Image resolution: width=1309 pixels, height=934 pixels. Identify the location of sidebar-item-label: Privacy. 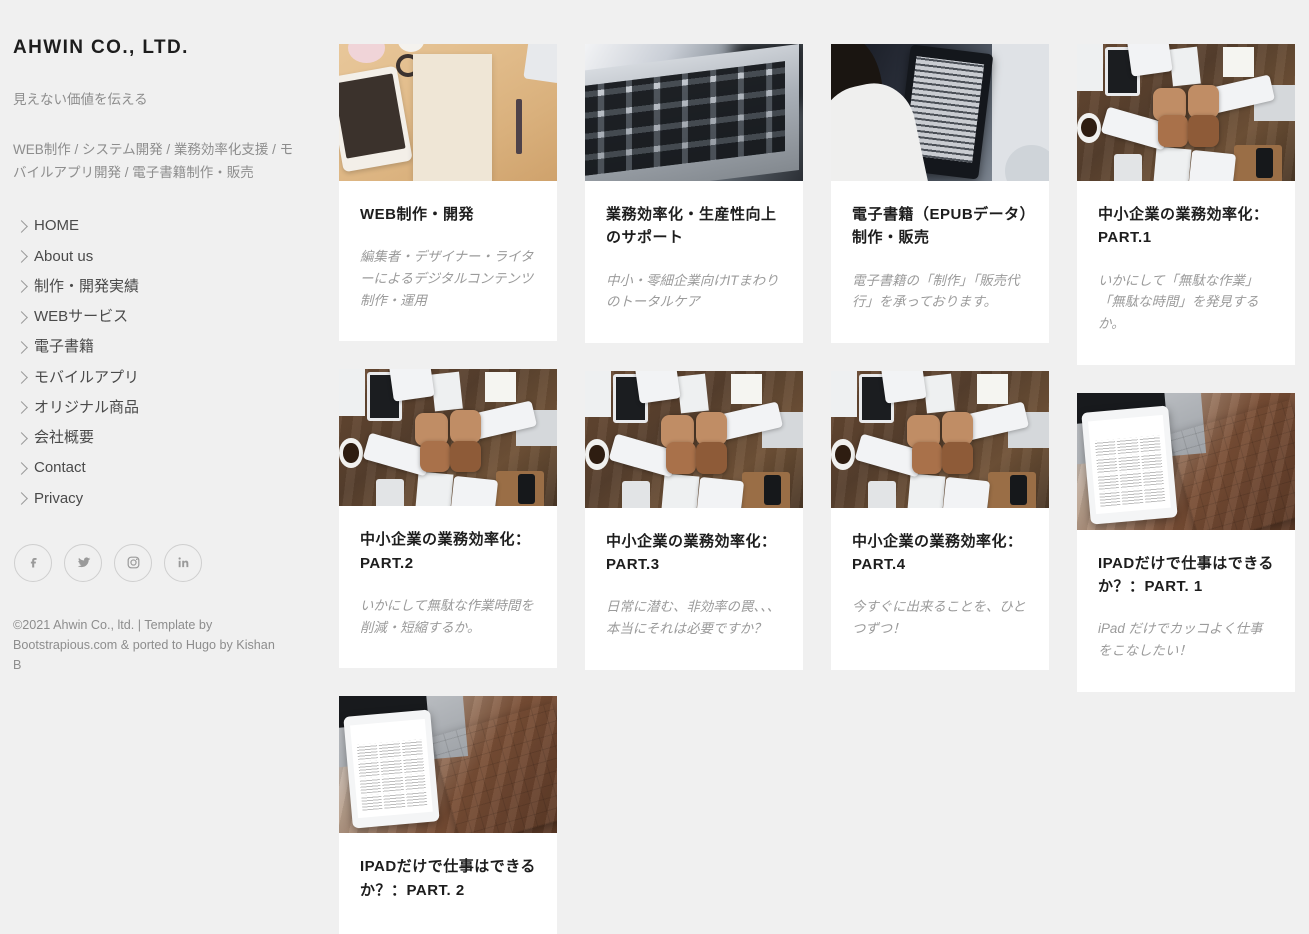
(59, 498).